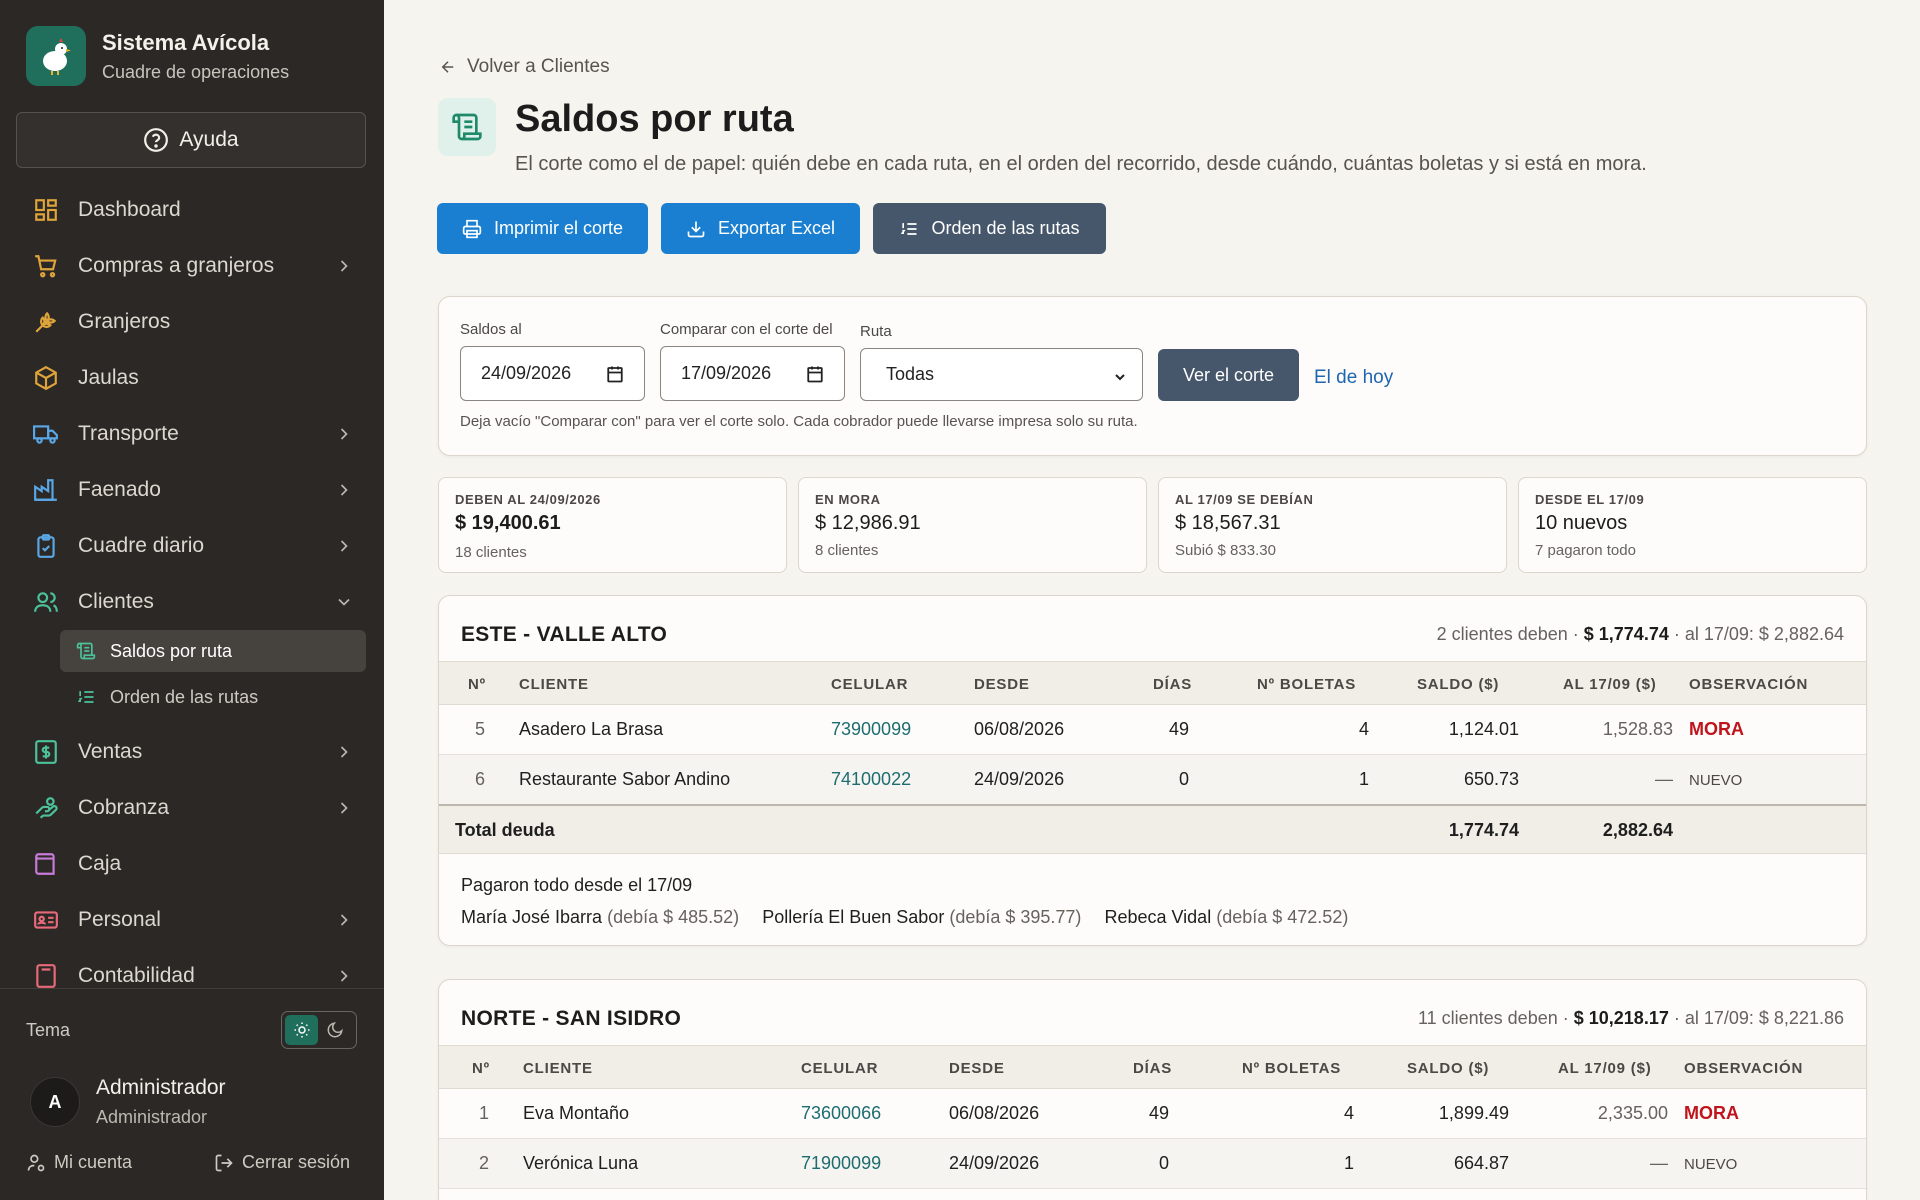 The width and height of the screenshot is (1920, 1200). What do you see at coordinates (46, 266) in the screenshot?
I see `cart-icon` at bounding box center [46, 266].